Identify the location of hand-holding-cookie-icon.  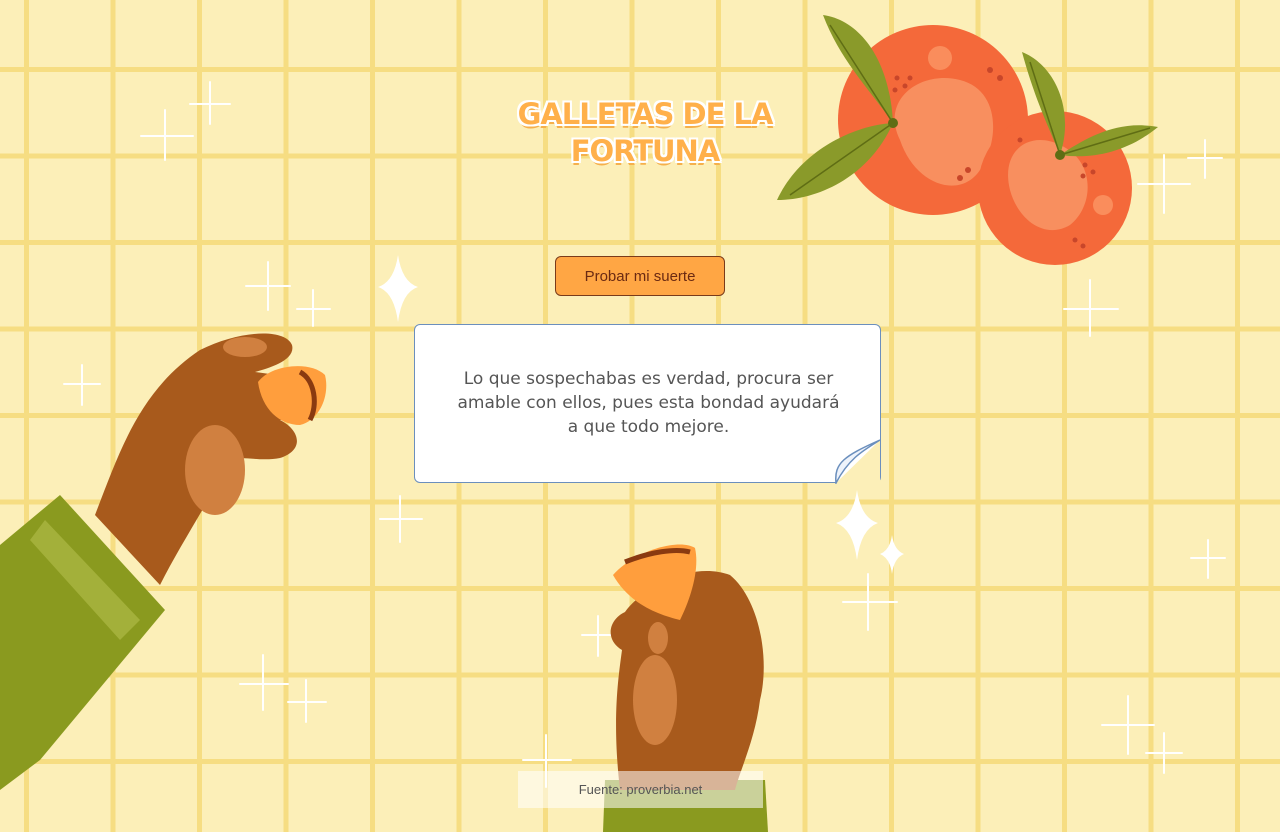
(163, 561).